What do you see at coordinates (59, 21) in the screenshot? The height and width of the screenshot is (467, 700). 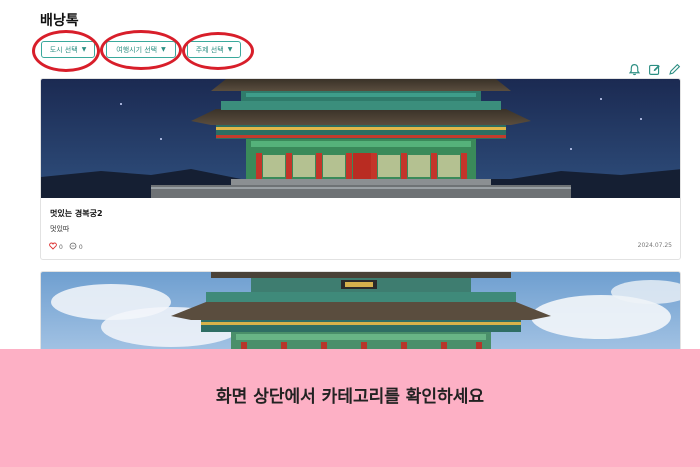 I see `page-title: 배낭톡` at bounding box center [59, 21].